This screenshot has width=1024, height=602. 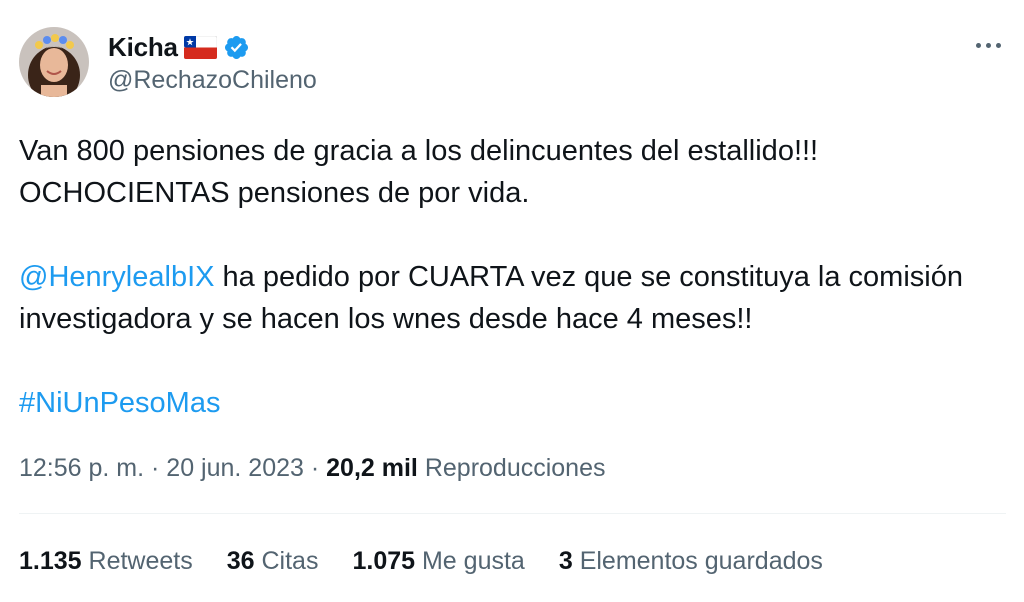 What do you see at coordinates (384, 561) in the screenshot?
I see `stat-count: 1.075` at bounding box center [384, 561].